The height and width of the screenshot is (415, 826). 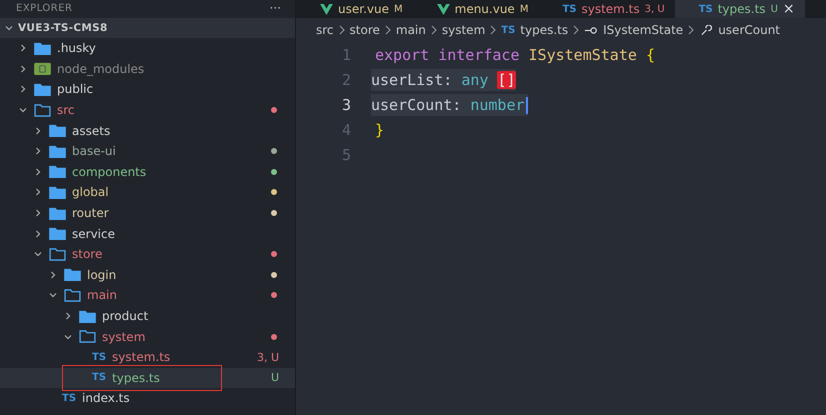 I want to click on code-line: }, so click(x=379, y=130).